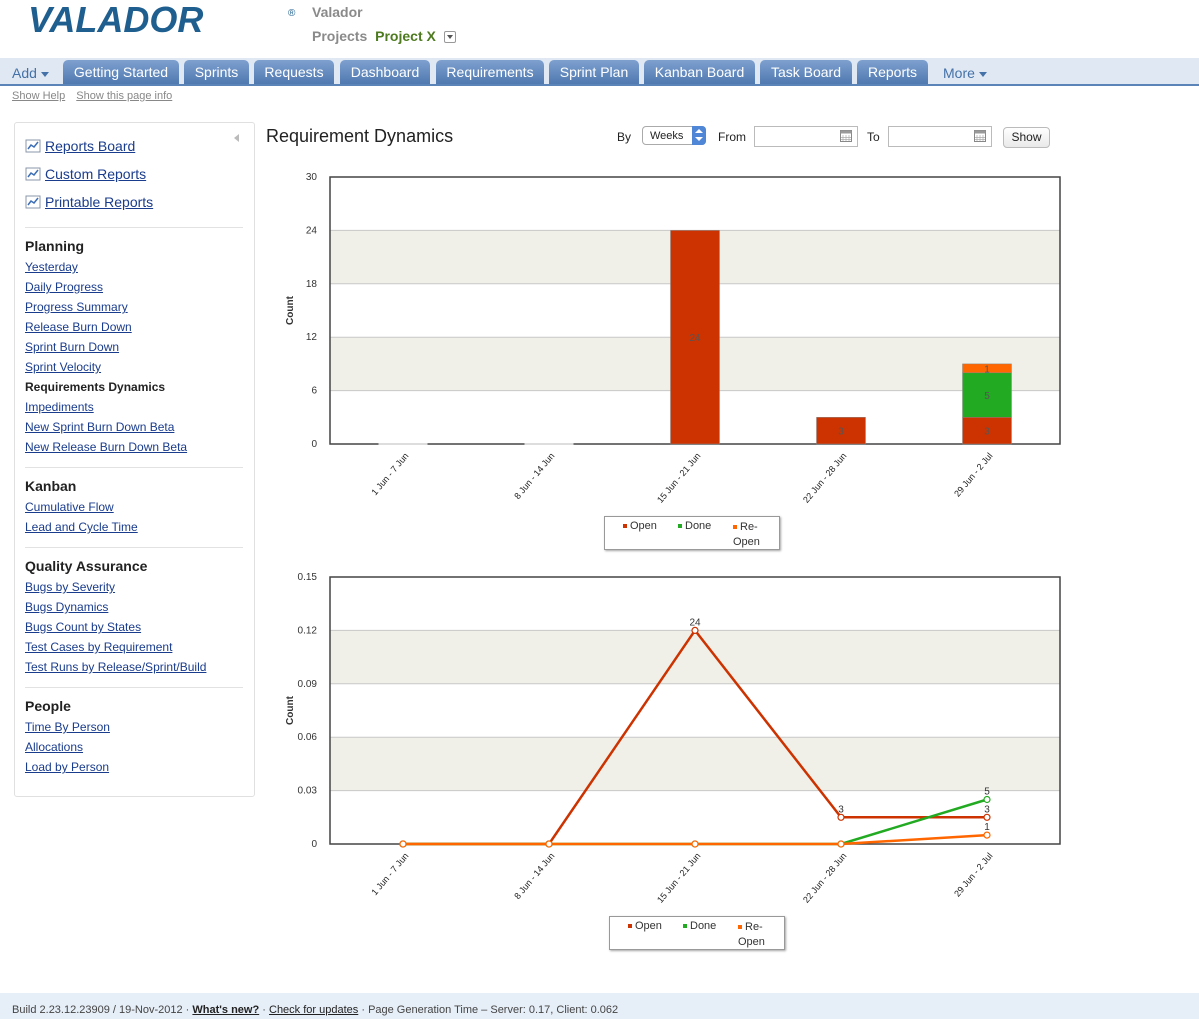 The height and width of the screenshot is (1019, 1199). Describe the element at coordinates (236, 138) in the screenshot. I see `collapse-sidebar-icon` at that location.